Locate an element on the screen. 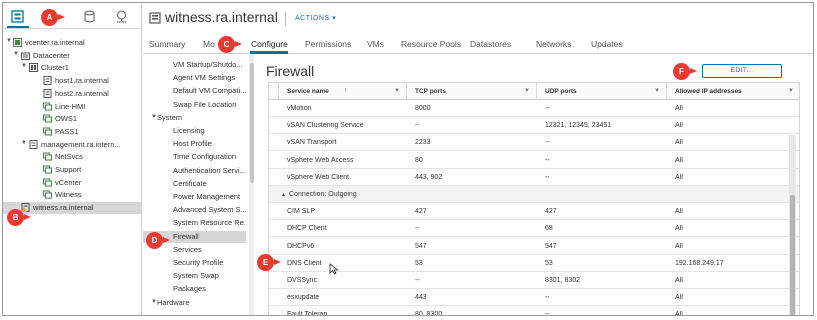 The width and height of the screenshot is (817, 320). tree-node: host2.ra.internal is located at coordinates (72, 94).